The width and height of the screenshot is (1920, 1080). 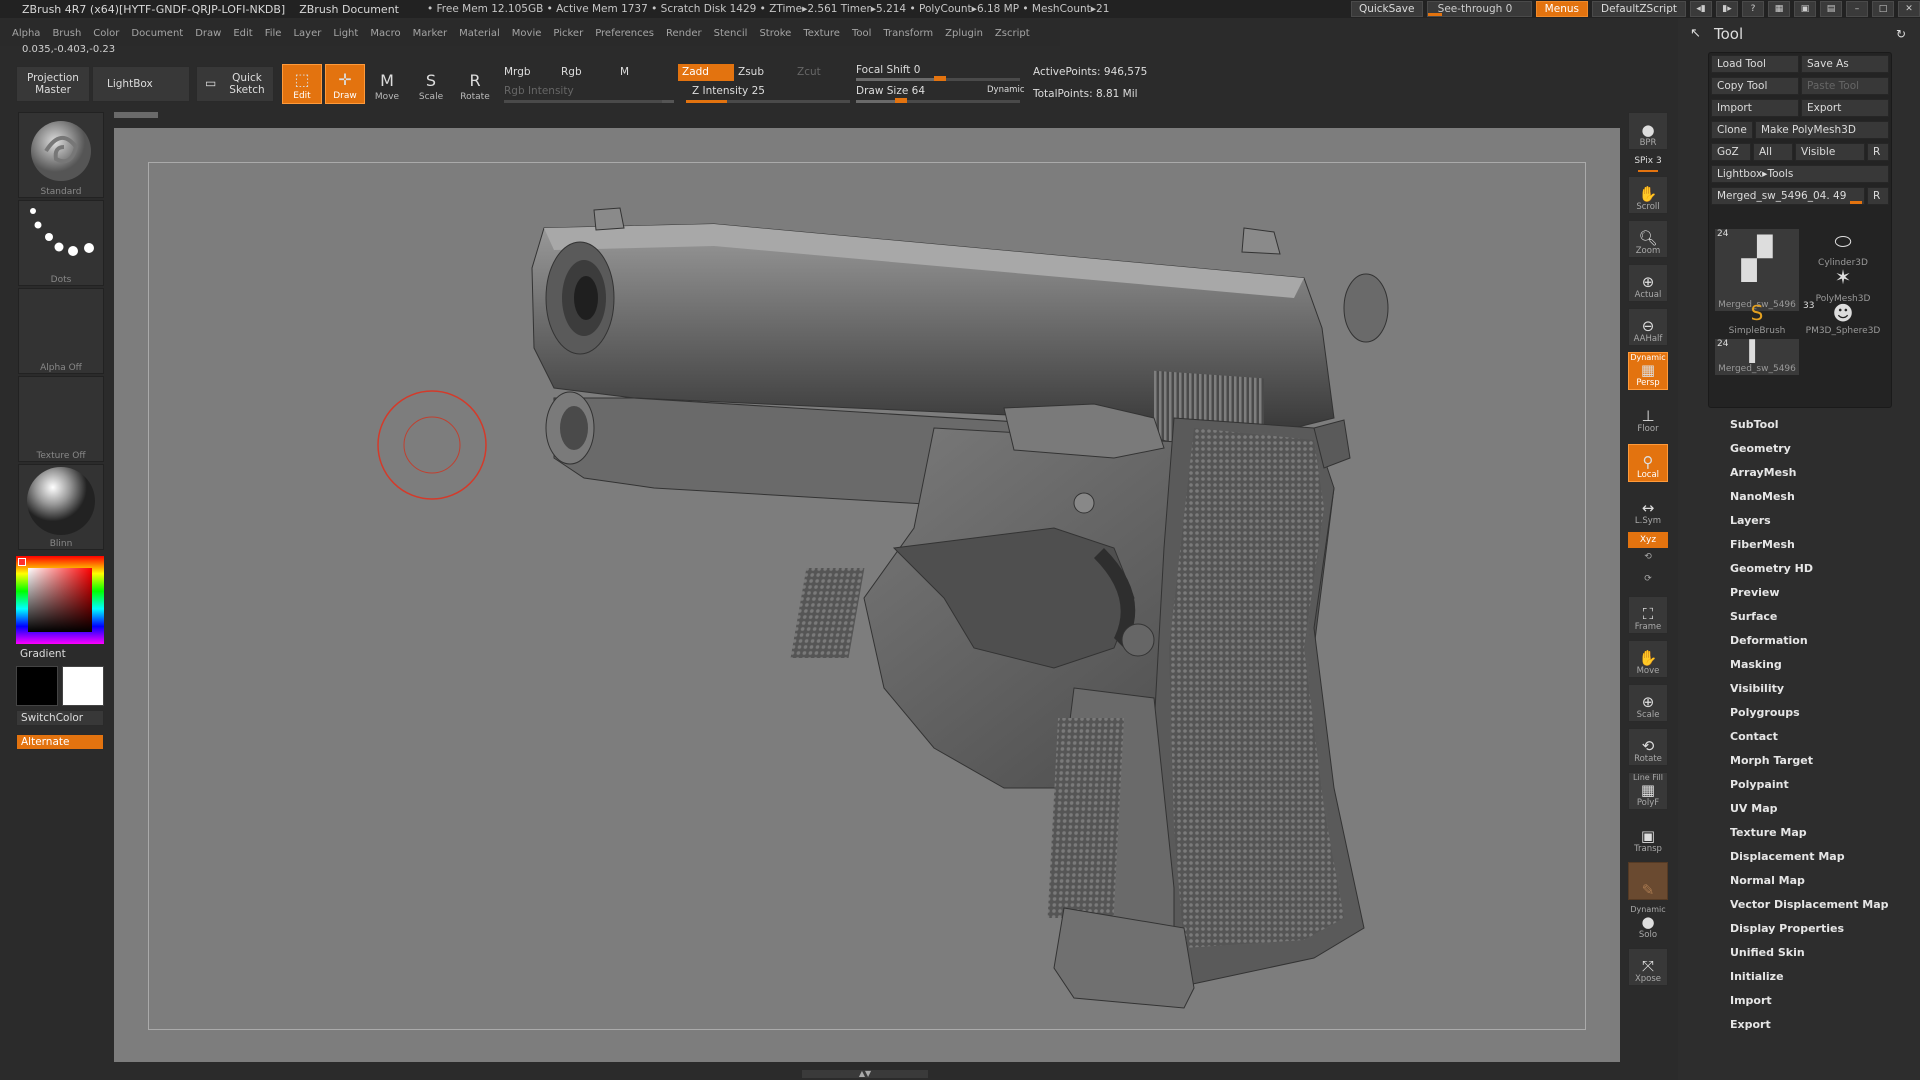 What do you see at coordinates (1648, 195) in the screenshot?
I see `scroll-button: ✋ Scroll` at bounding box center [1648, 195].